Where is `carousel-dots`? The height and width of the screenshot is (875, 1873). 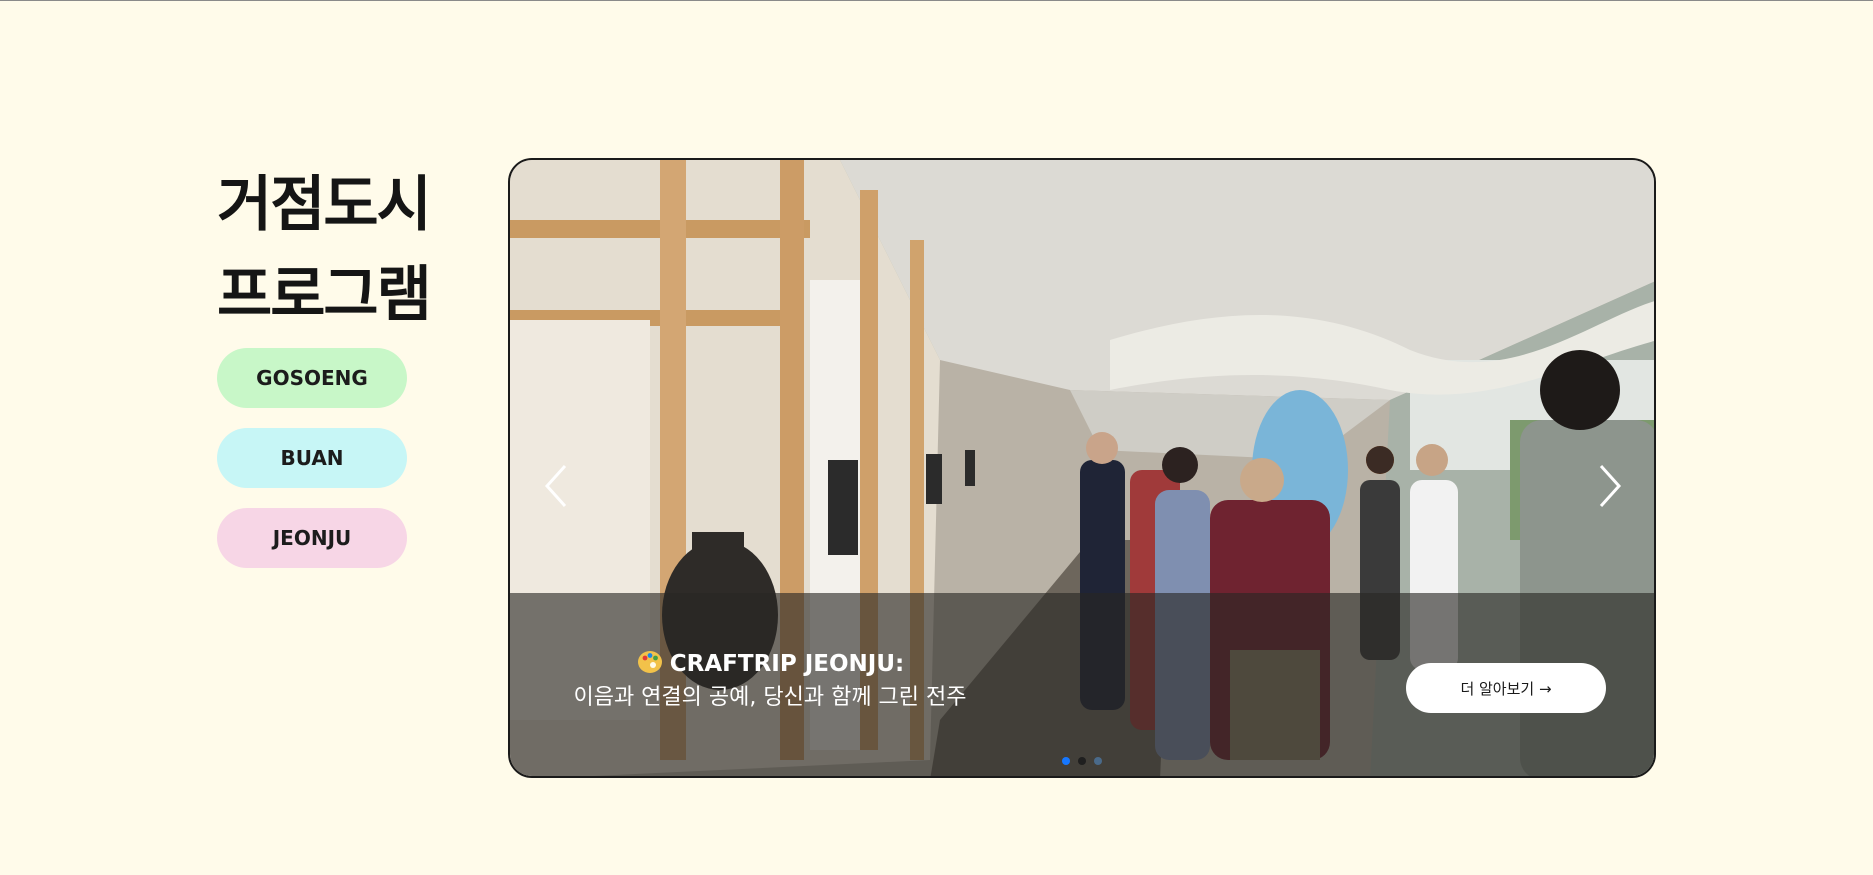
carousel-dots is located at coordinates (1082, 761).